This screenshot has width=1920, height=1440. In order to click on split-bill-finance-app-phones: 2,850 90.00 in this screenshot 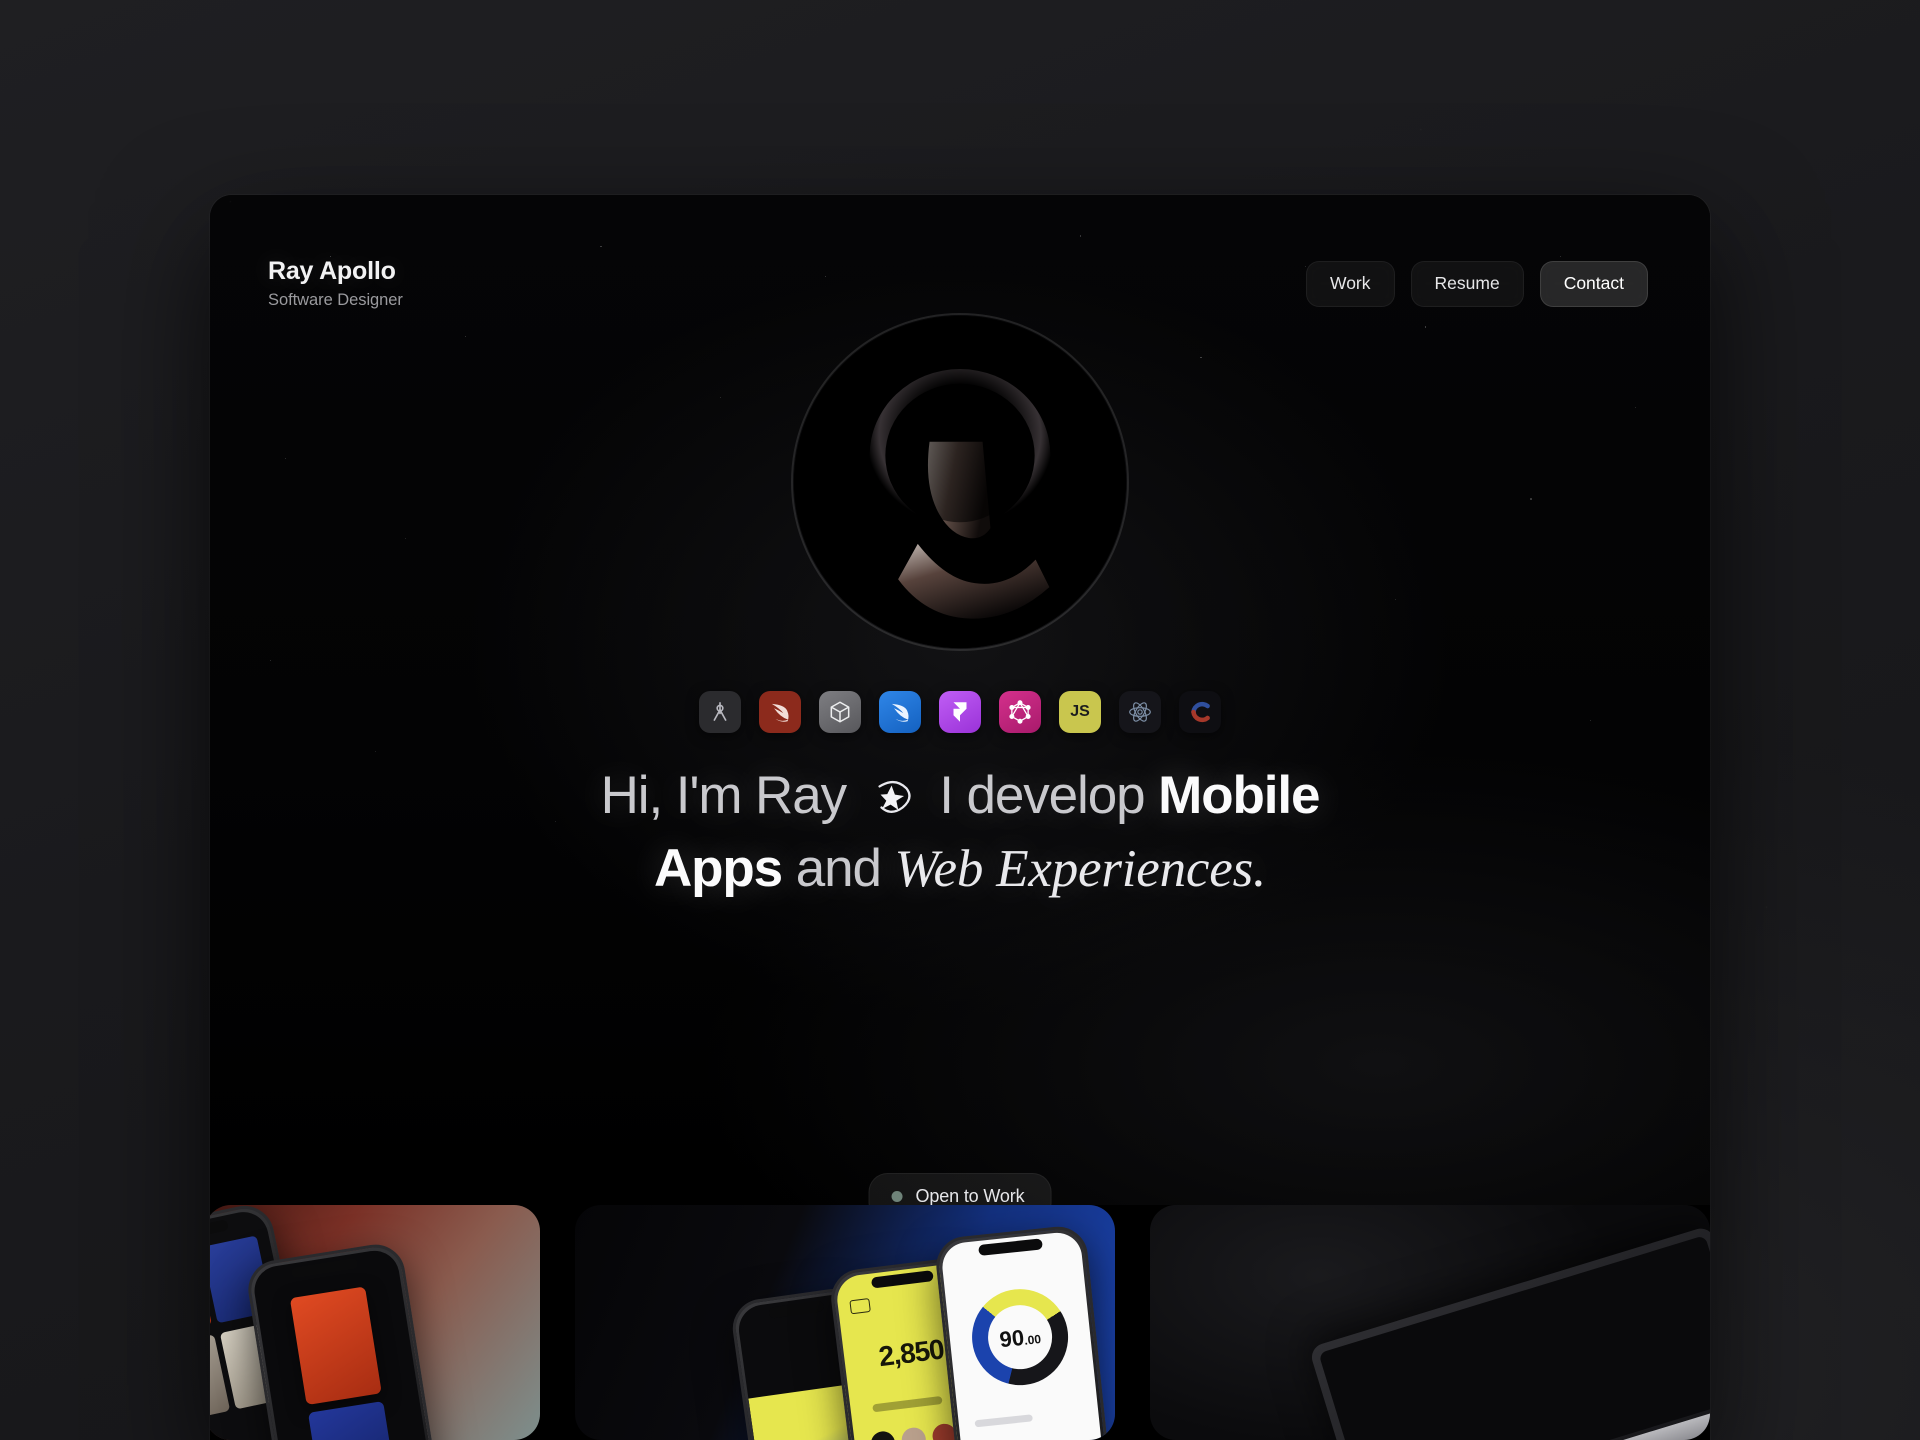, I will do `click(845, 1322)`.